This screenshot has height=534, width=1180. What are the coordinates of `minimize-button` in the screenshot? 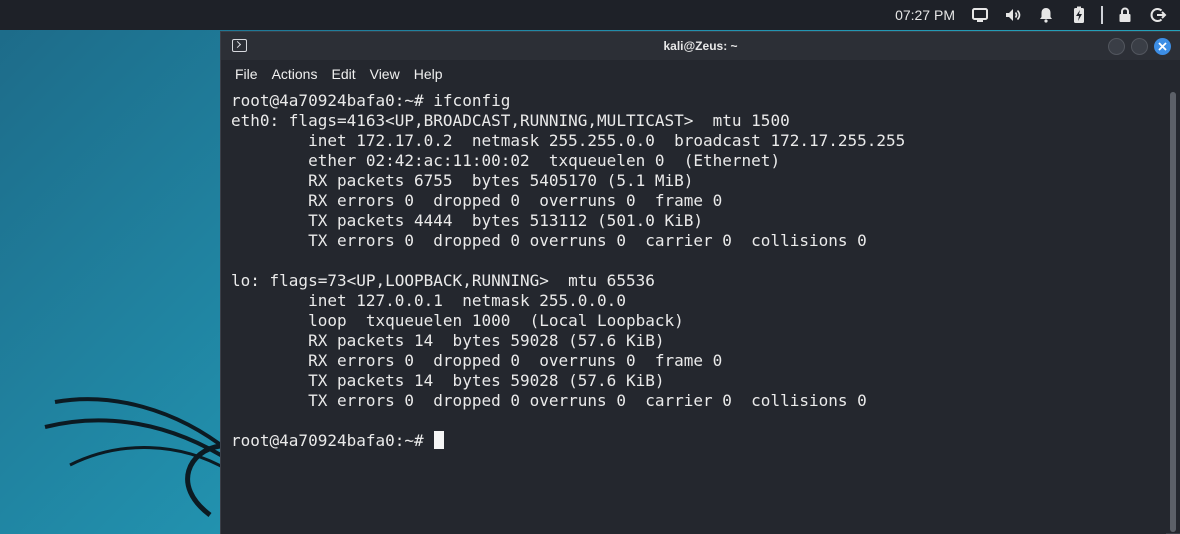 It's located at (1116, 46).